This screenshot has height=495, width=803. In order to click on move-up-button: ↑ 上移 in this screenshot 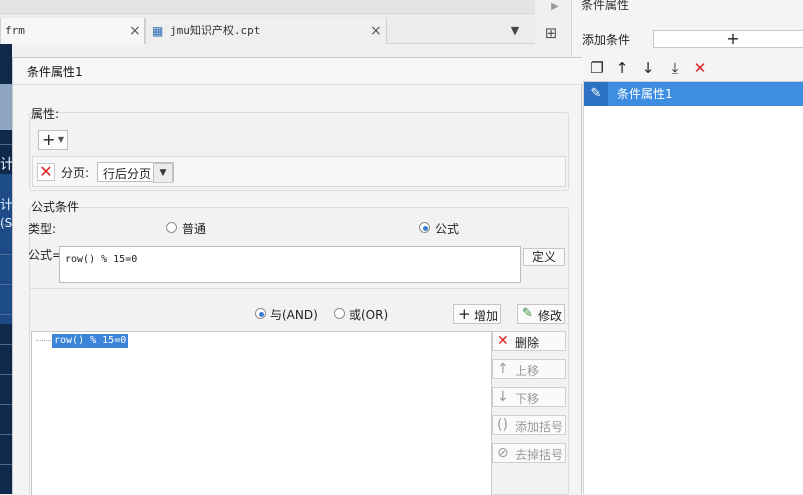, I will do `click(529, 369)`.